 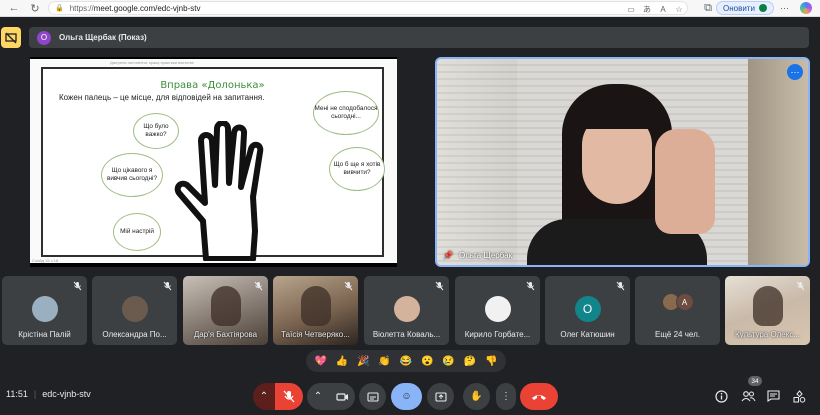 I want to click on activities-button, so click(x=799, y=396).